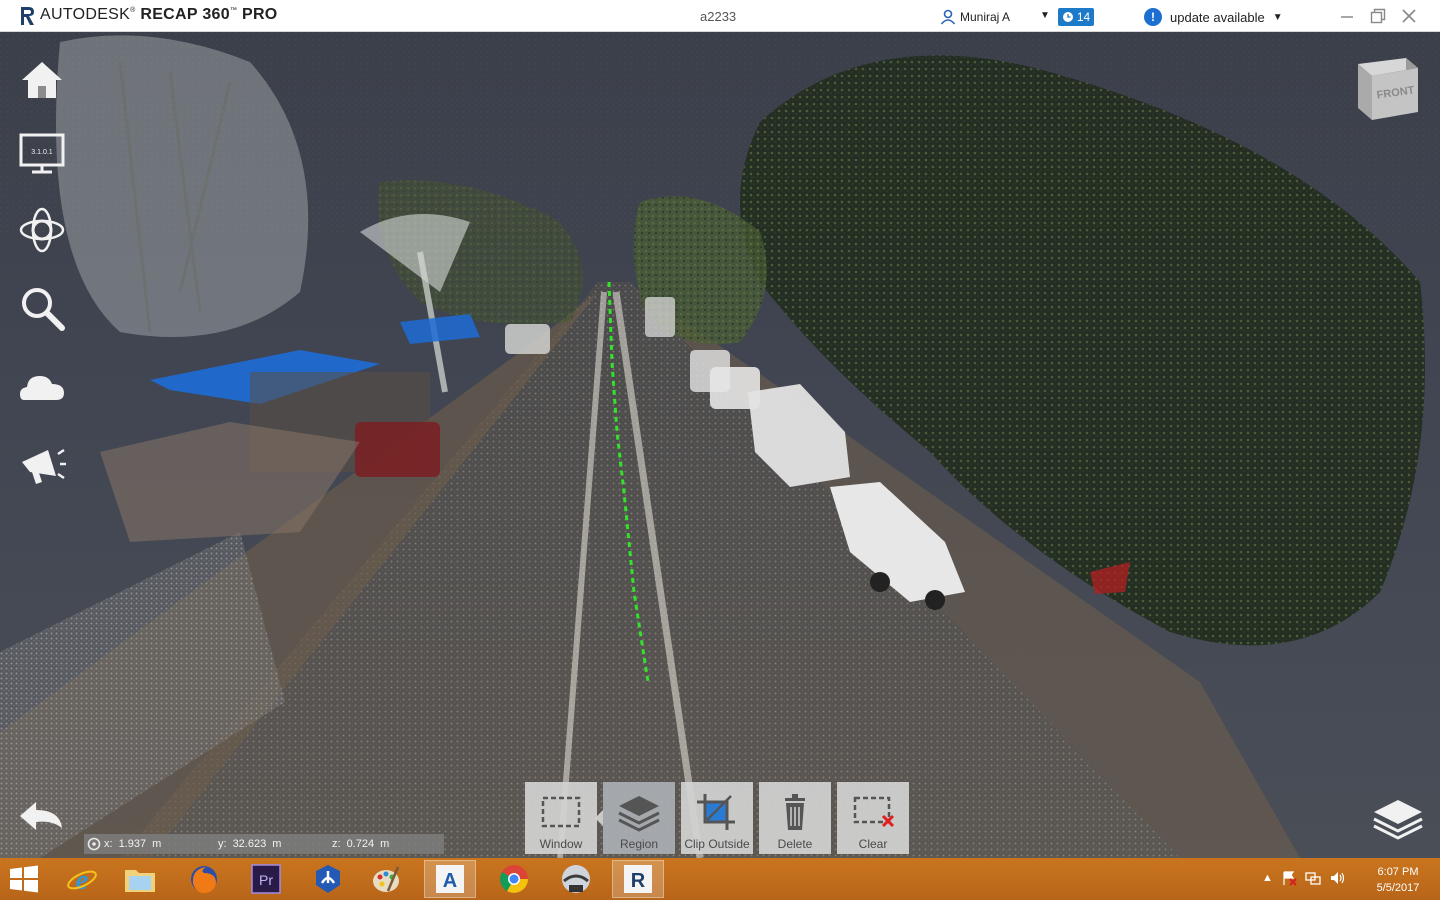 This screenshot has height=900, width=1440. I want to click on layers-icon, so click(1398, 820).